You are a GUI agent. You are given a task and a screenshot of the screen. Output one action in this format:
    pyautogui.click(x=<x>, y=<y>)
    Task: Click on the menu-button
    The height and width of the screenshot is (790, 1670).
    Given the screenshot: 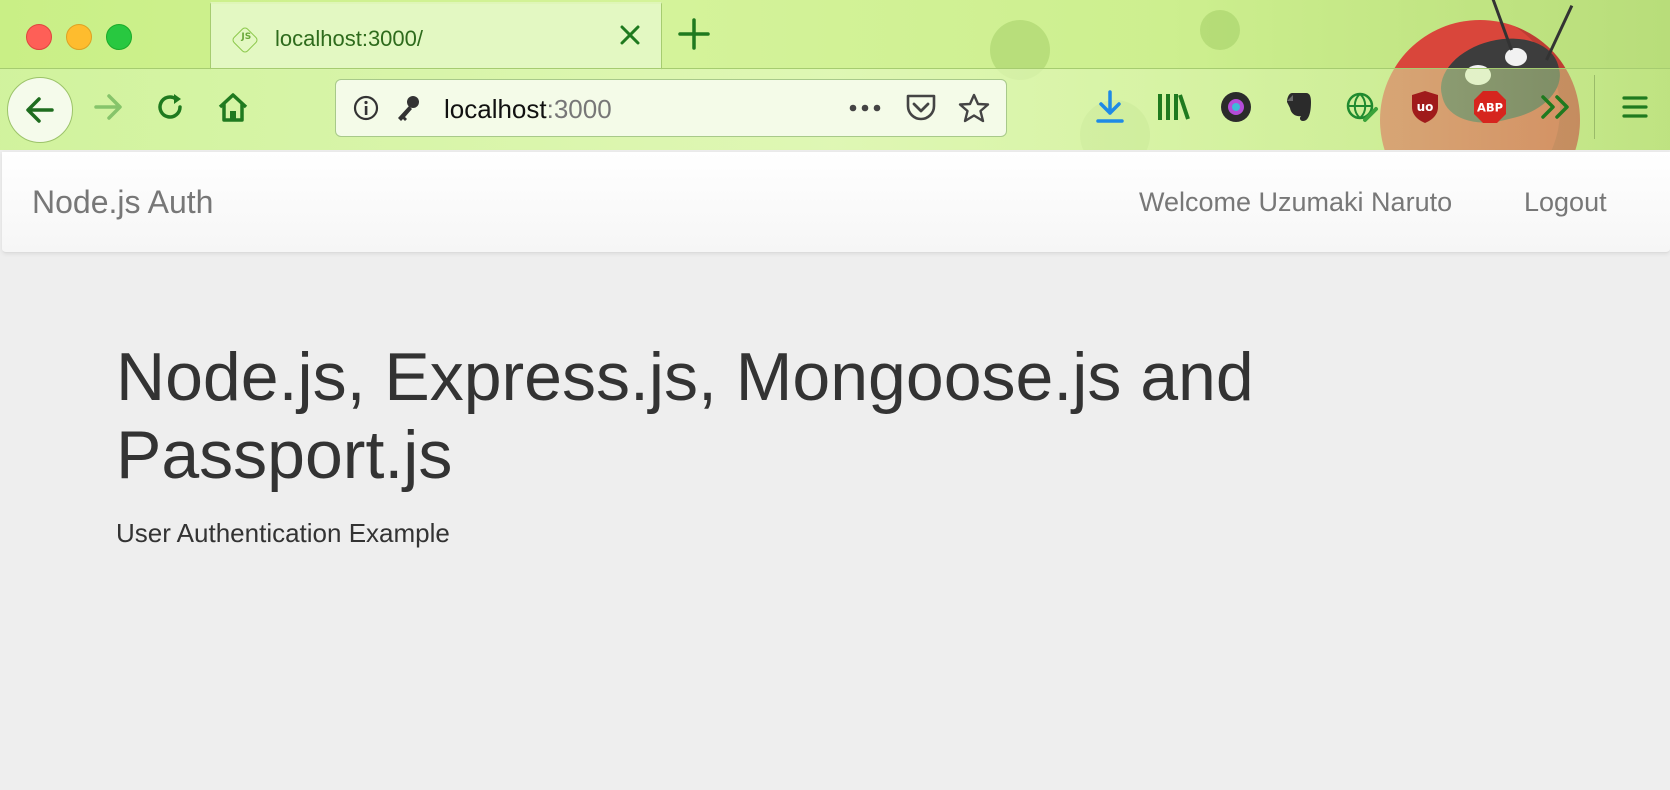 What is the action you would take?
    pyautogui.click(x=1635, y=107)
    